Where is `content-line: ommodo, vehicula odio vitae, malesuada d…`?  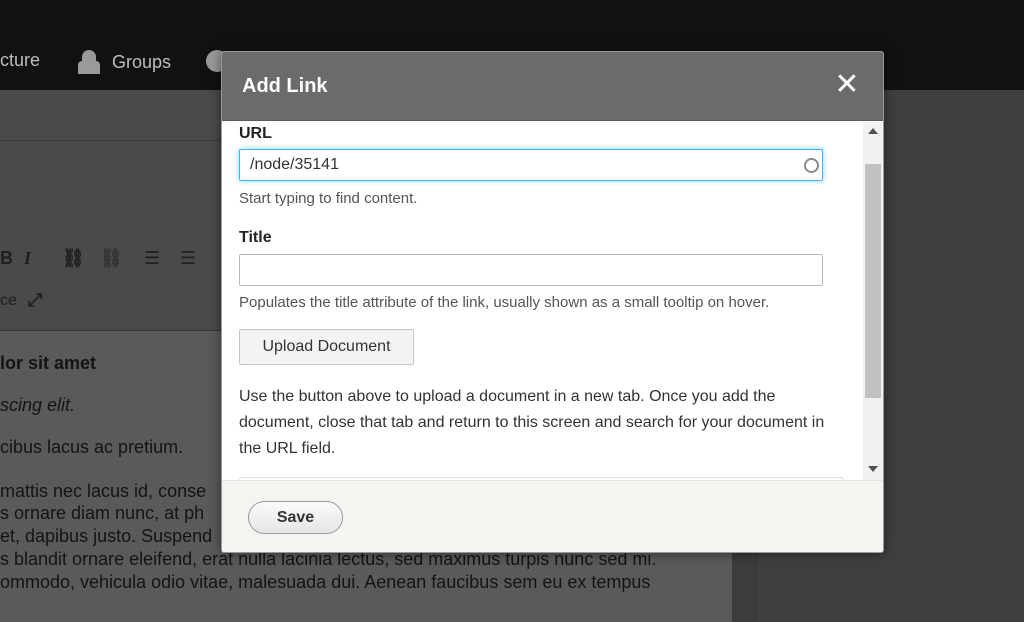
content-line: ommodo, vehicula odio vitae, malesuada d… is located at coordinates (325, 582).